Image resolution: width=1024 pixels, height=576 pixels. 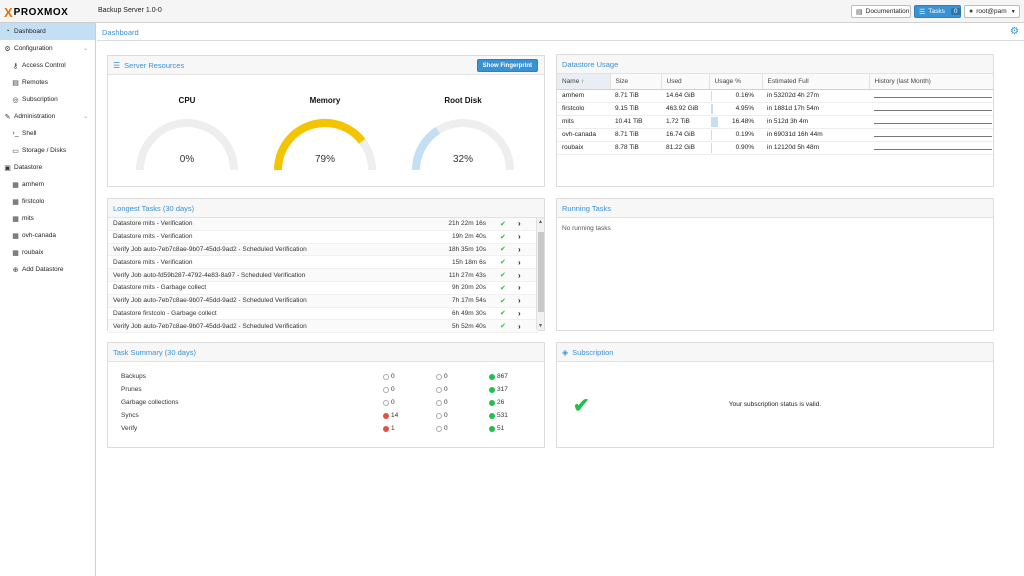 What do you see at coordinates (462, 159) in the screenshot?
I see `gauge-value: 32%` at bounding box center [462, 159].